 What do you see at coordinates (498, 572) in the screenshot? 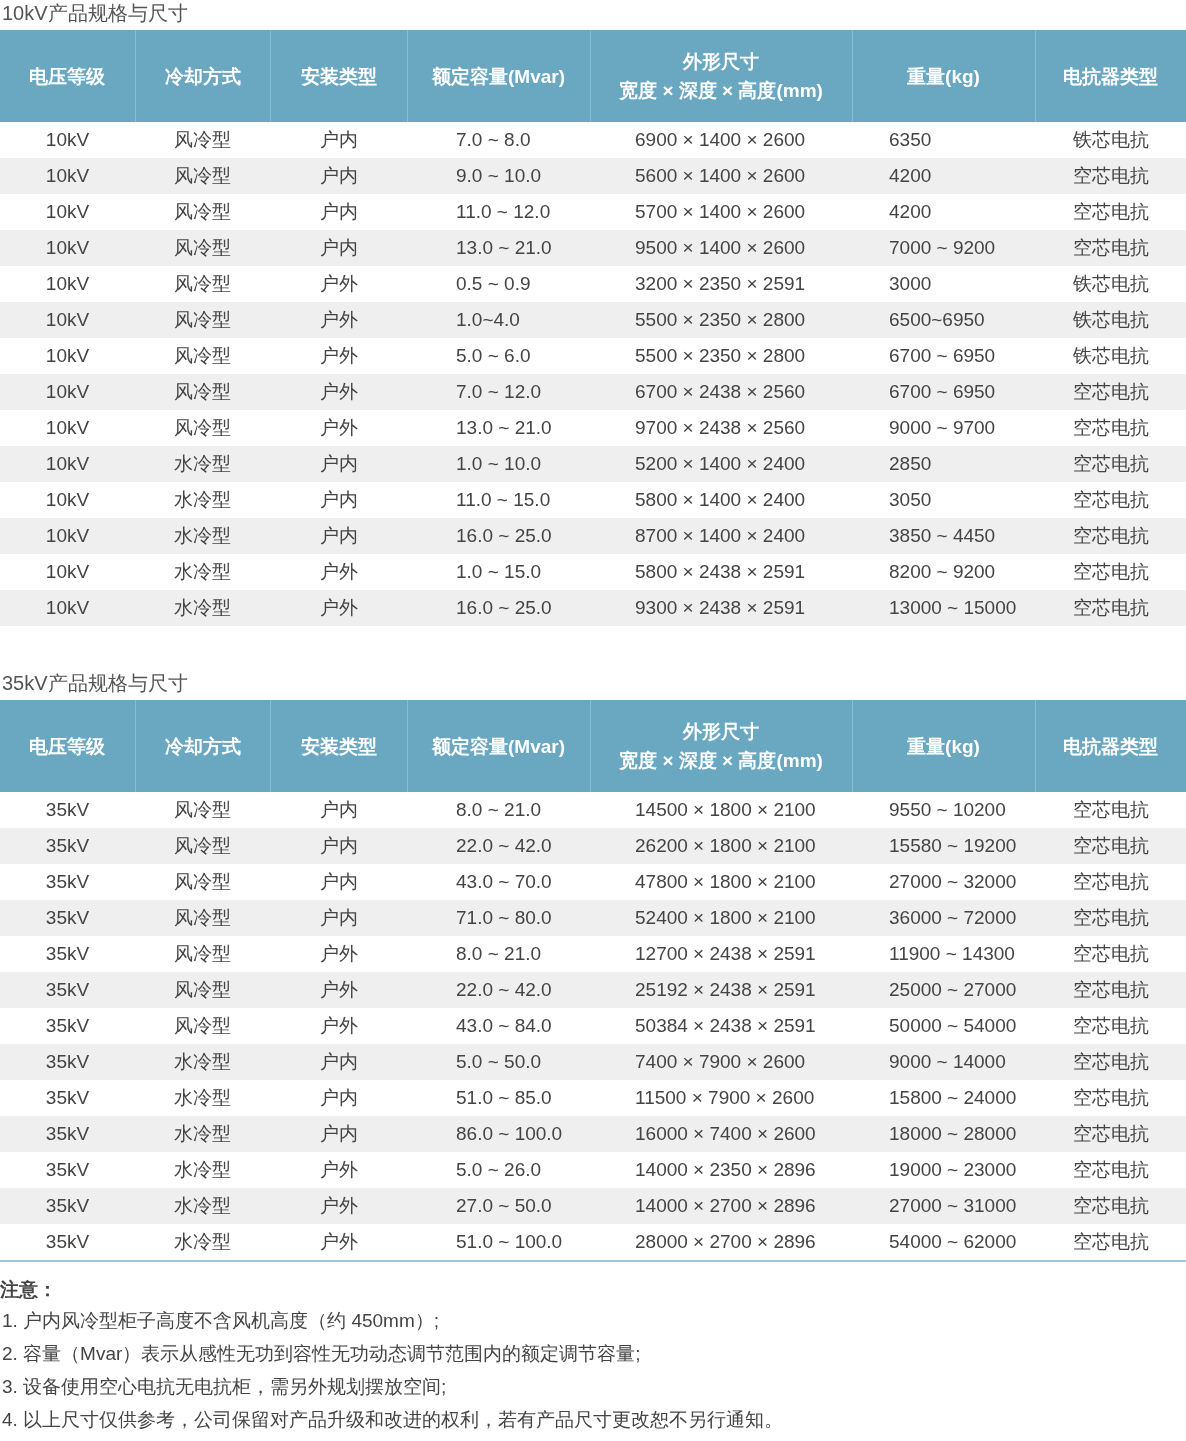
I see `table-cell: 1.0 ~ 15.0` at bounding box center [498, 572].